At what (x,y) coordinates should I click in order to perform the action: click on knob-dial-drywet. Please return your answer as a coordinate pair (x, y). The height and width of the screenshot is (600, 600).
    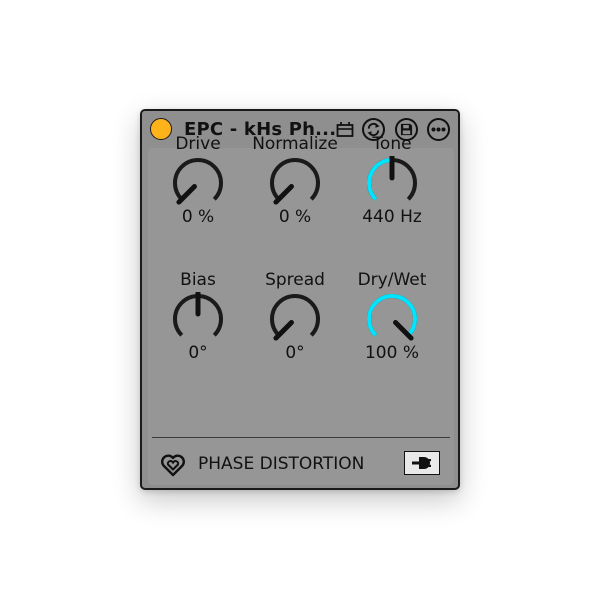
    Looking at the image, I should click on (392, 319).